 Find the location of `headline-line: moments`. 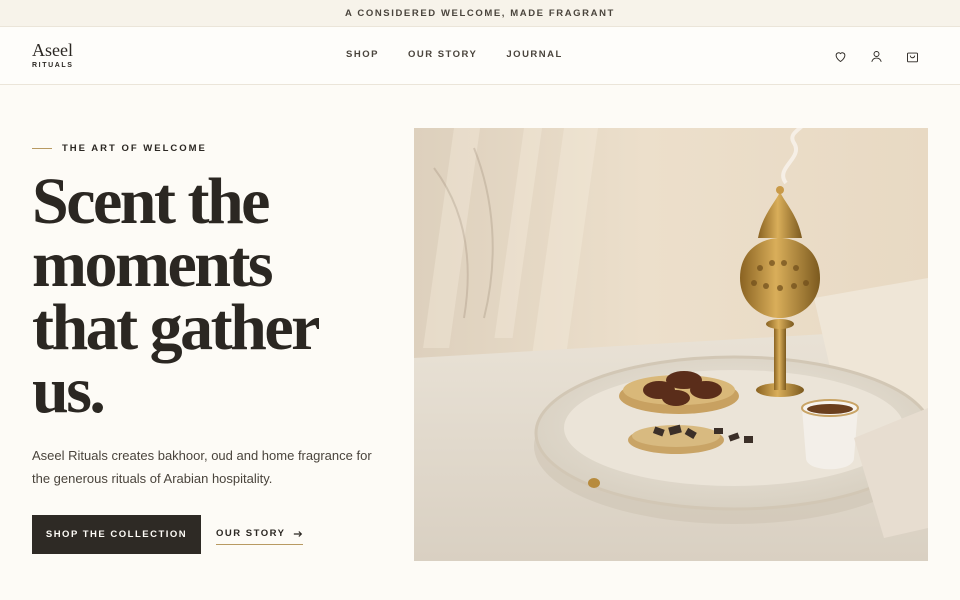

headline-line: moments is located at coordinates (153, 264).